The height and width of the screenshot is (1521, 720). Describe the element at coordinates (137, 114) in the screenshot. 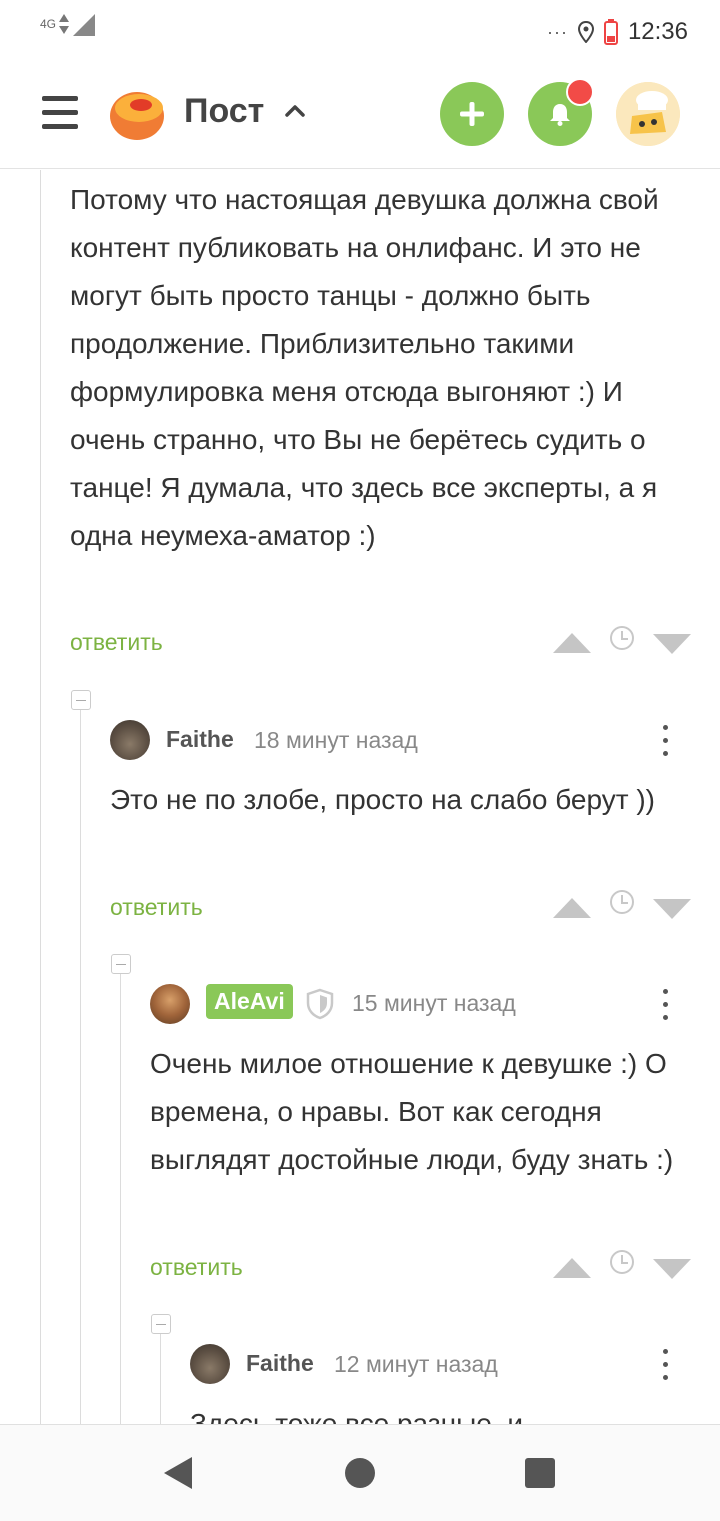

I see `pikabu-logo-icon` at that location.